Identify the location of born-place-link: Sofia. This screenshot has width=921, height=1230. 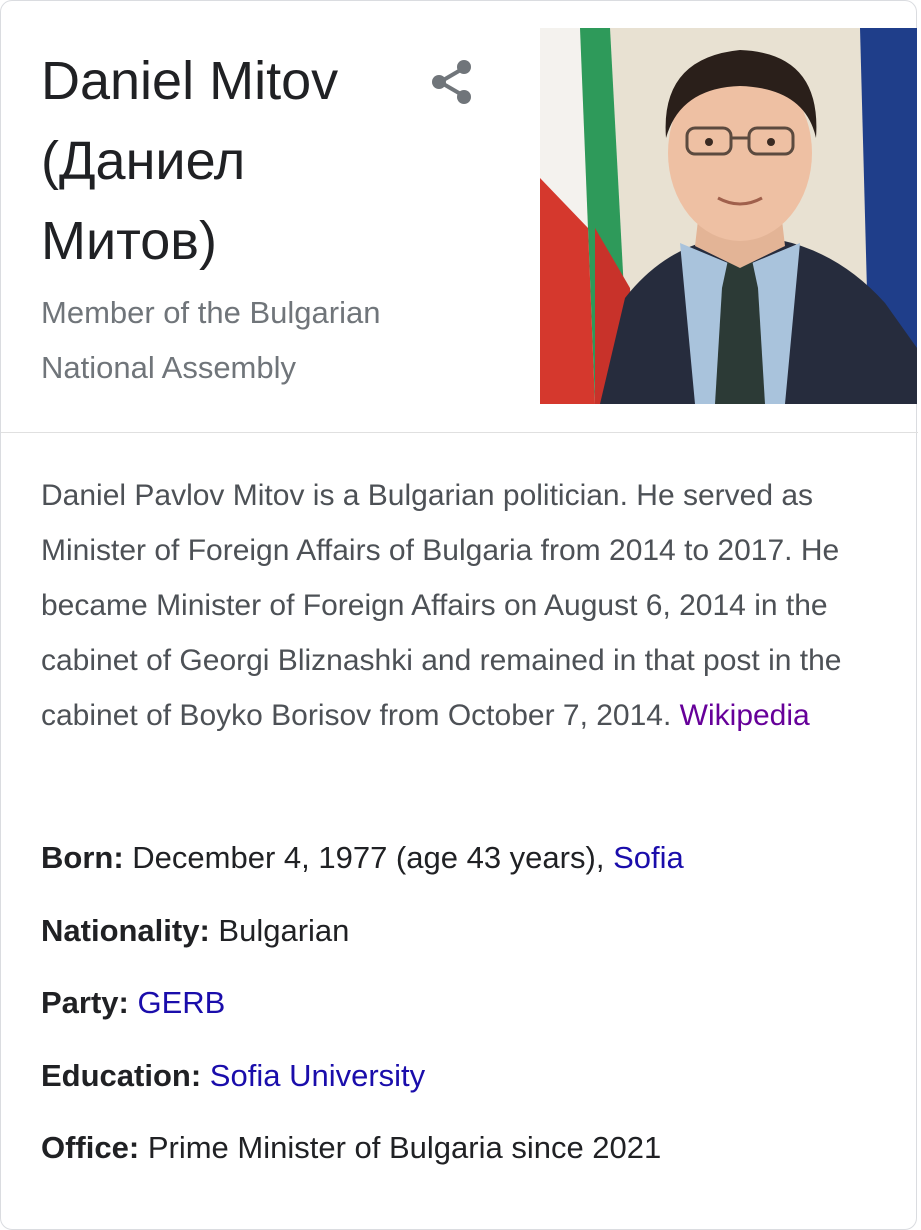
(648, 857).